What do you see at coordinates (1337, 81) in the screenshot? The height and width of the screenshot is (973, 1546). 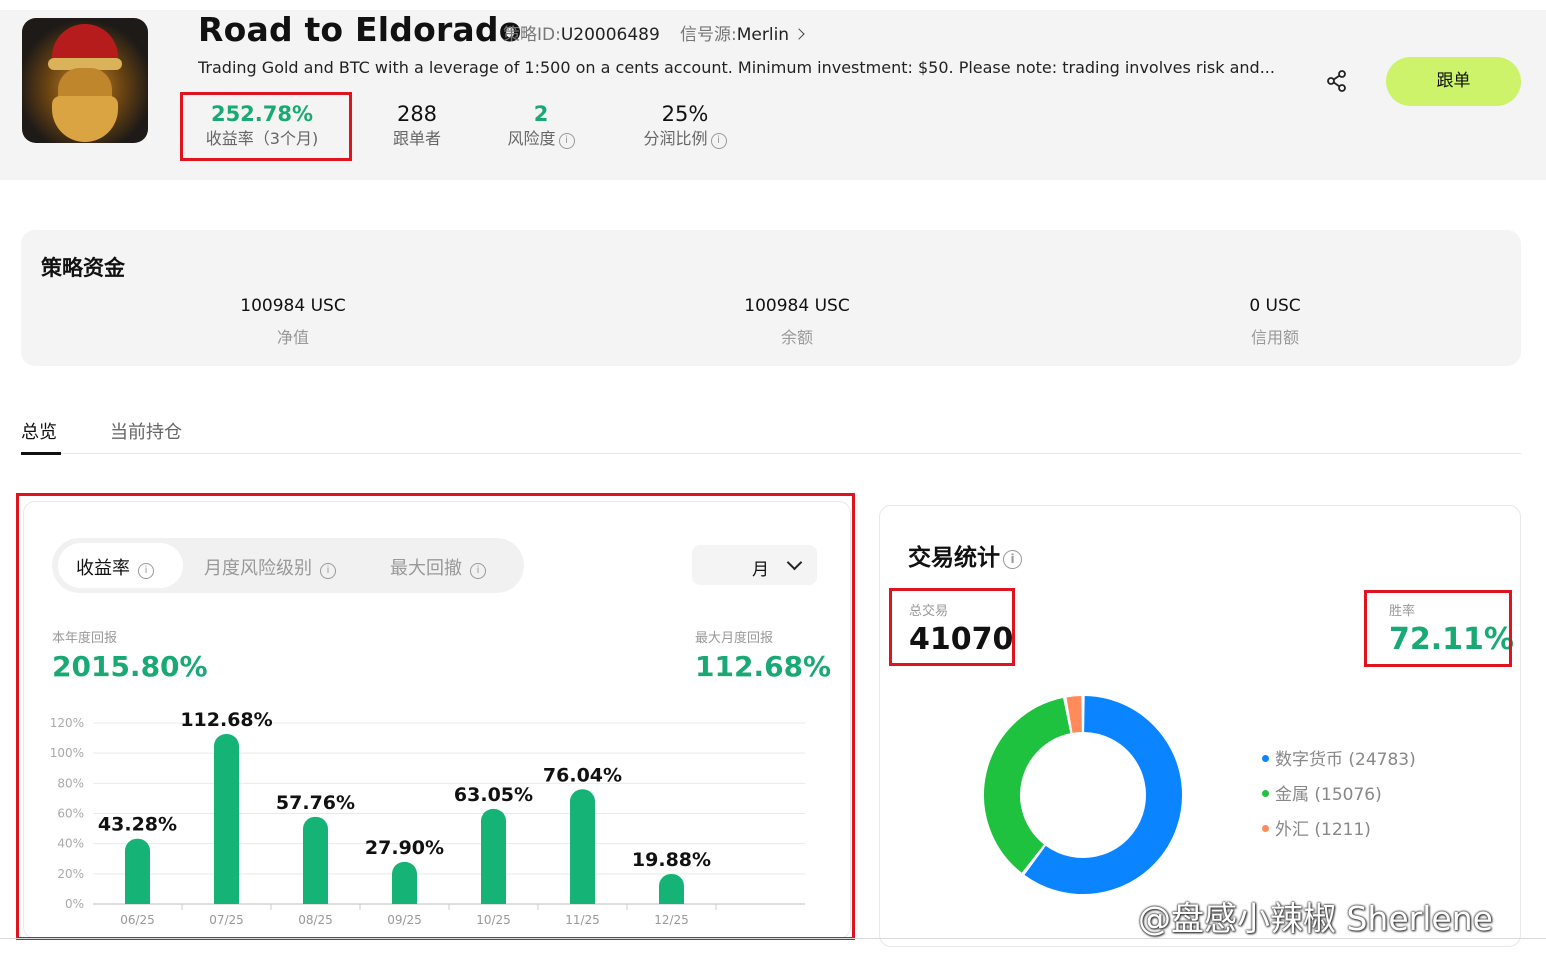 I see `share-icon` at bounding box center [1337, 81].